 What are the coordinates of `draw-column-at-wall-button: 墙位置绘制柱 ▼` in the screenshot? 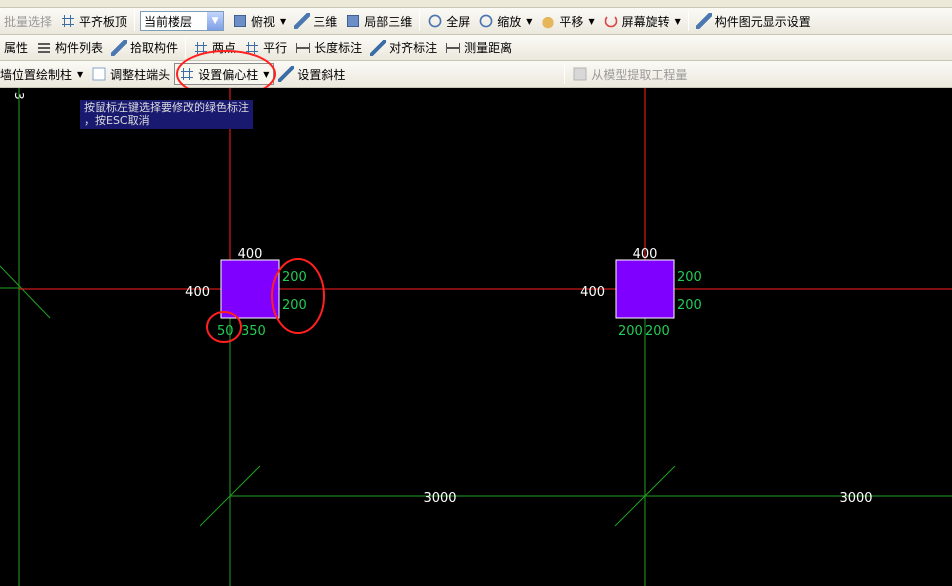 It's located at (43, 74).